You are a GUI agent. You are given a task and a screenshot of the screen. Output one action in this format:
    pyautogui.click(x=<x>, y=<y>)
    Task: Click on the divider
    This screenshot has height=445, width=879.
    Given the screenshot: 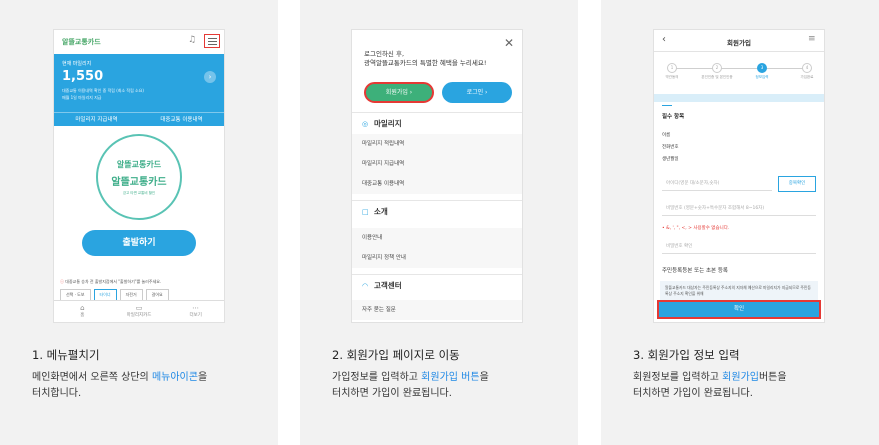 What is the action you would take?
    pyautogui.click(x=667, y=105)
    